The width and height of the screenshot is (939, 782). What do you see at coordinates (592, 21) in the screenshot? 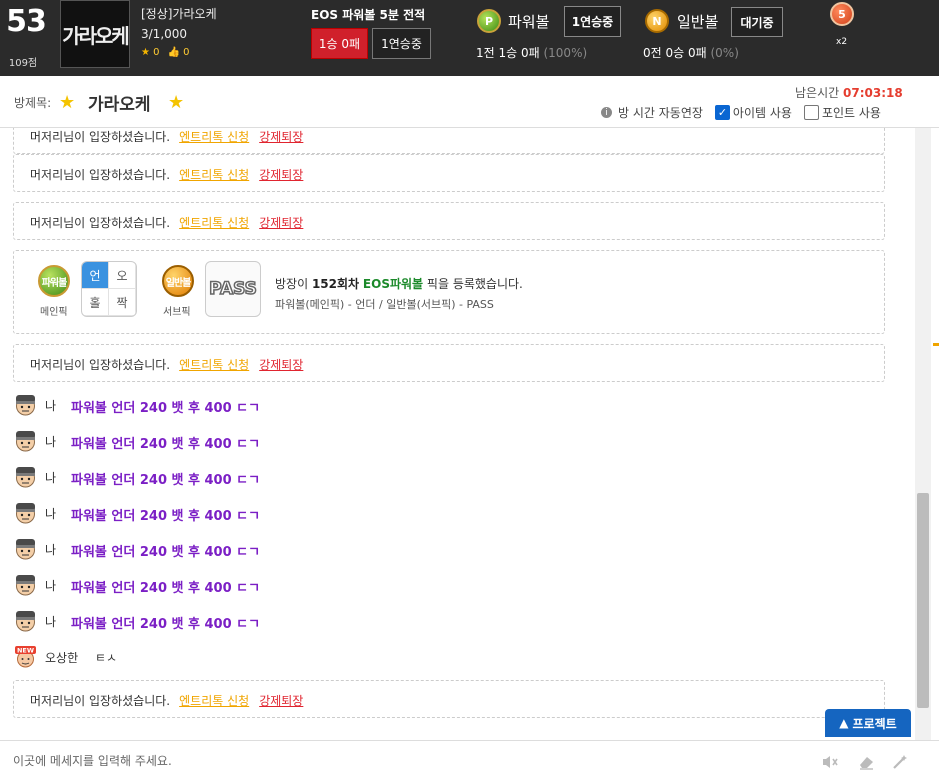
I see `powerball-status-button: 1연승중` at bounding box center [592, 21].